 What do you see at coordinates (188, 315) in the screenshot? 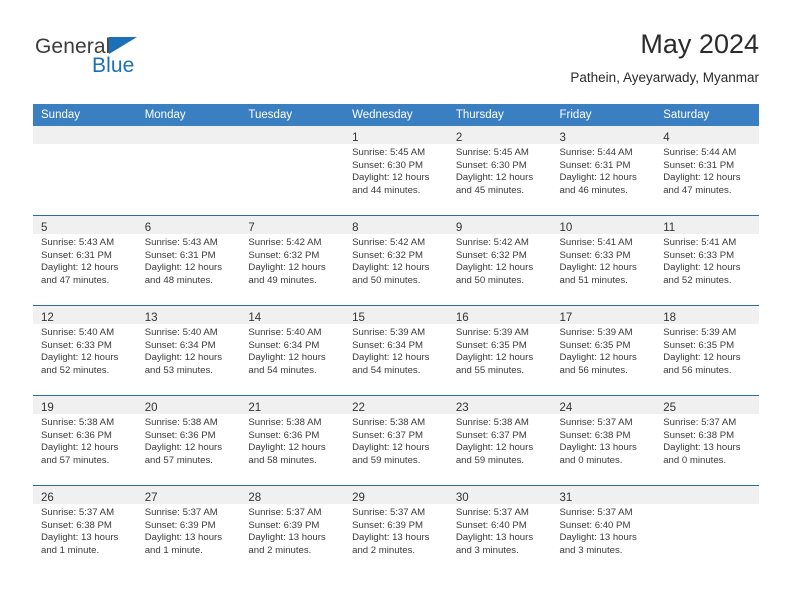
I see `day-number-band: 13` at bounding box center [188, 315].